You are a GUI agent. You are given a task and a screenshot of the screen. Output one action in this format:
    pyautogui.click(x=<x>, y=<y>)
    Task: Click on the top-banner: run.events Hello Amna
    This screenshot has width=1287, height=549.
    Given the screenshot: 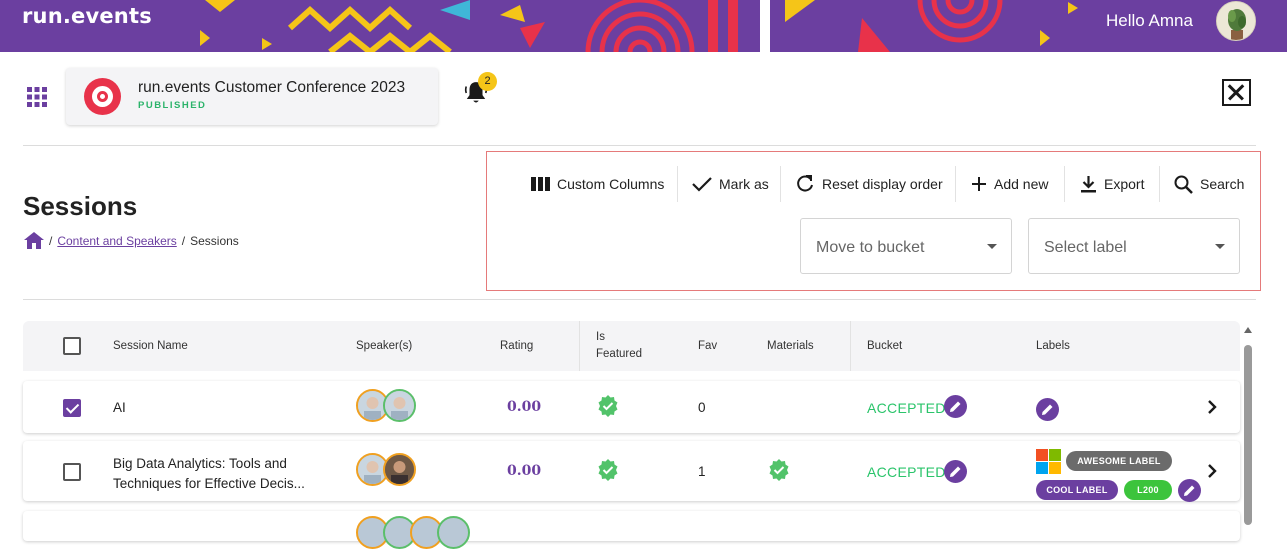 What is the action you would take?
    pyautogui.click(x=643, y=26)
    